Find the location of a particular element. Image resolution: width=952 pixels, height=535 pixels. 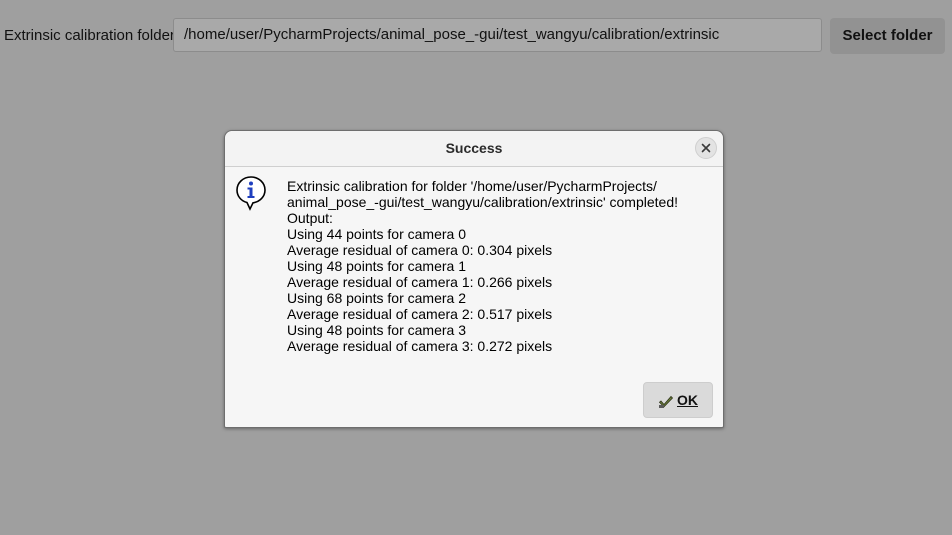

ok-button: OK is located at coordinates (678, 400).